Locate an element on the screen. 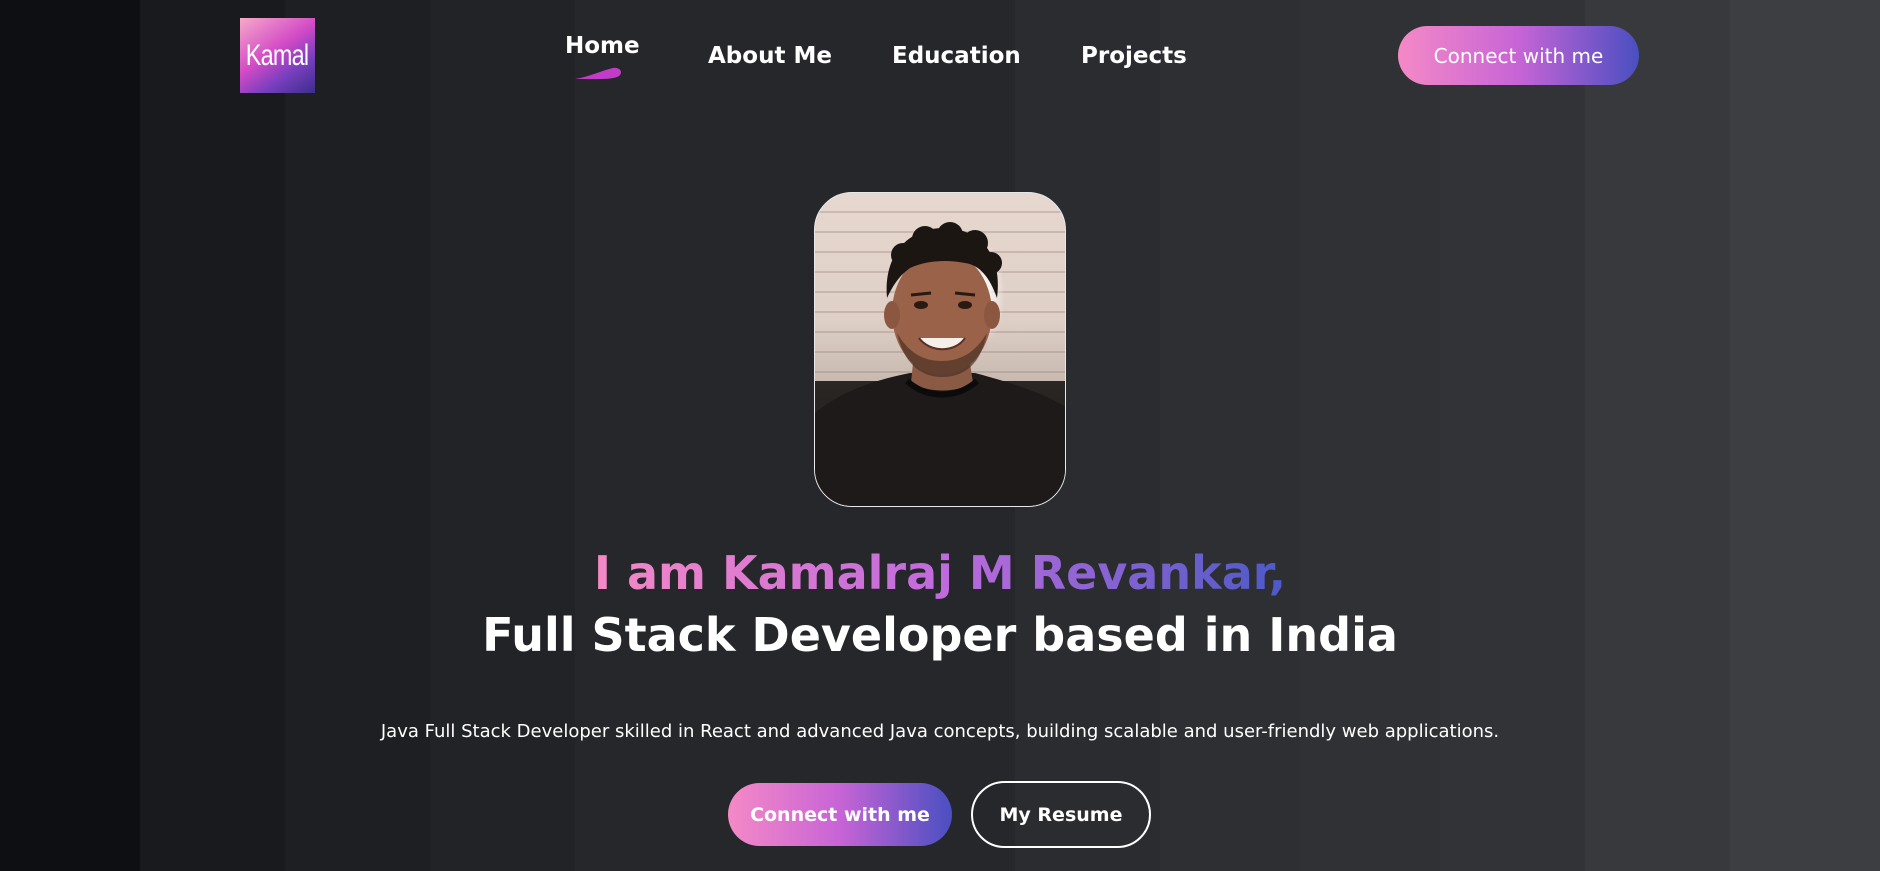  profile-photo is located at coordinates (940, 349).